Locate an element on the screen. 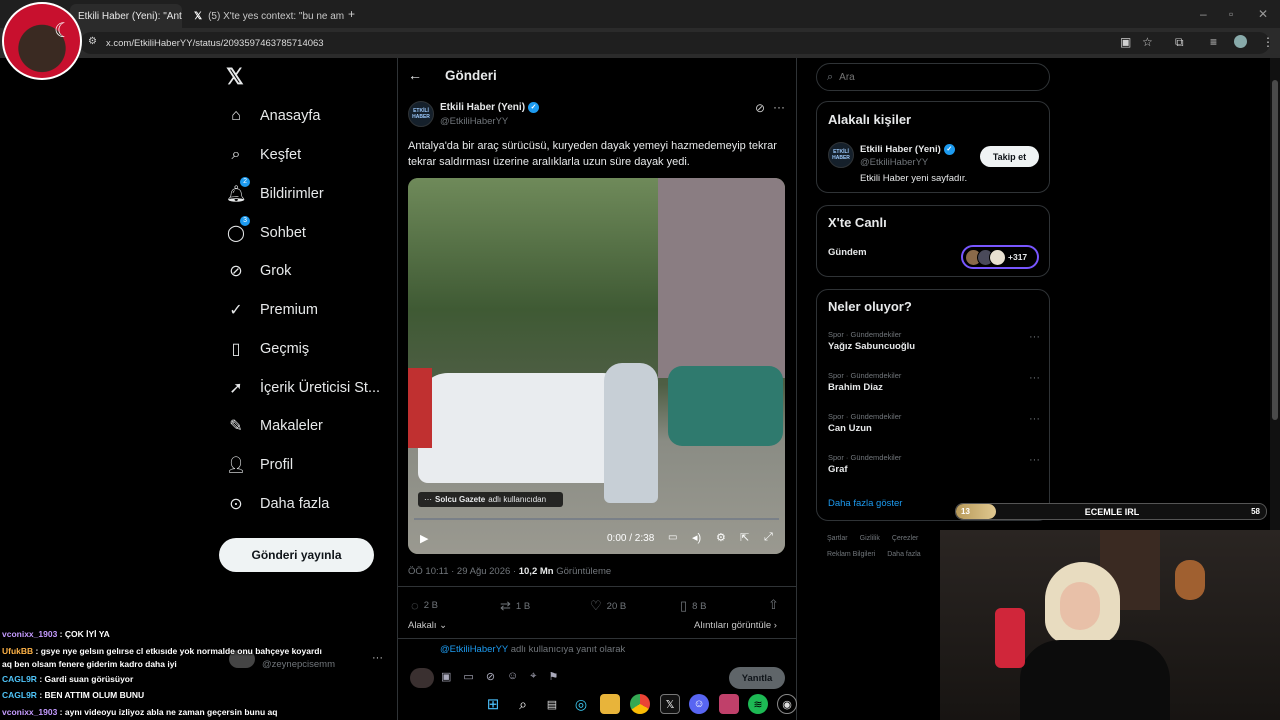 The image size is (1280, 720). reply-action: ◌ 2 B is located at coordinates (424, 605).